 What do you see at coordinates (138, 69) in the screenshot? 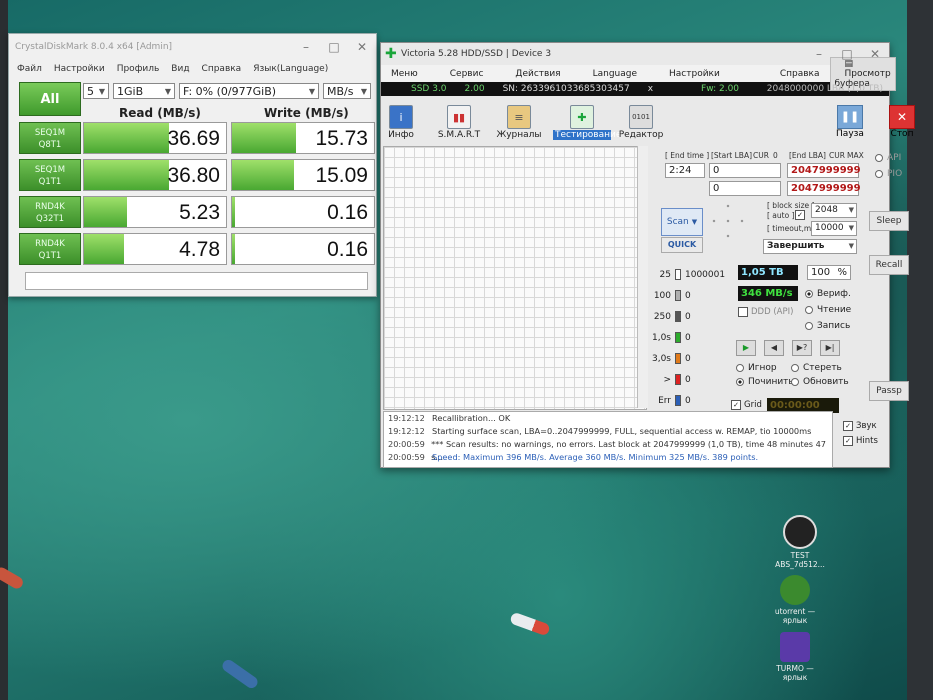
I see `menu-profile: Профиль` at bounding box center [138, 69].